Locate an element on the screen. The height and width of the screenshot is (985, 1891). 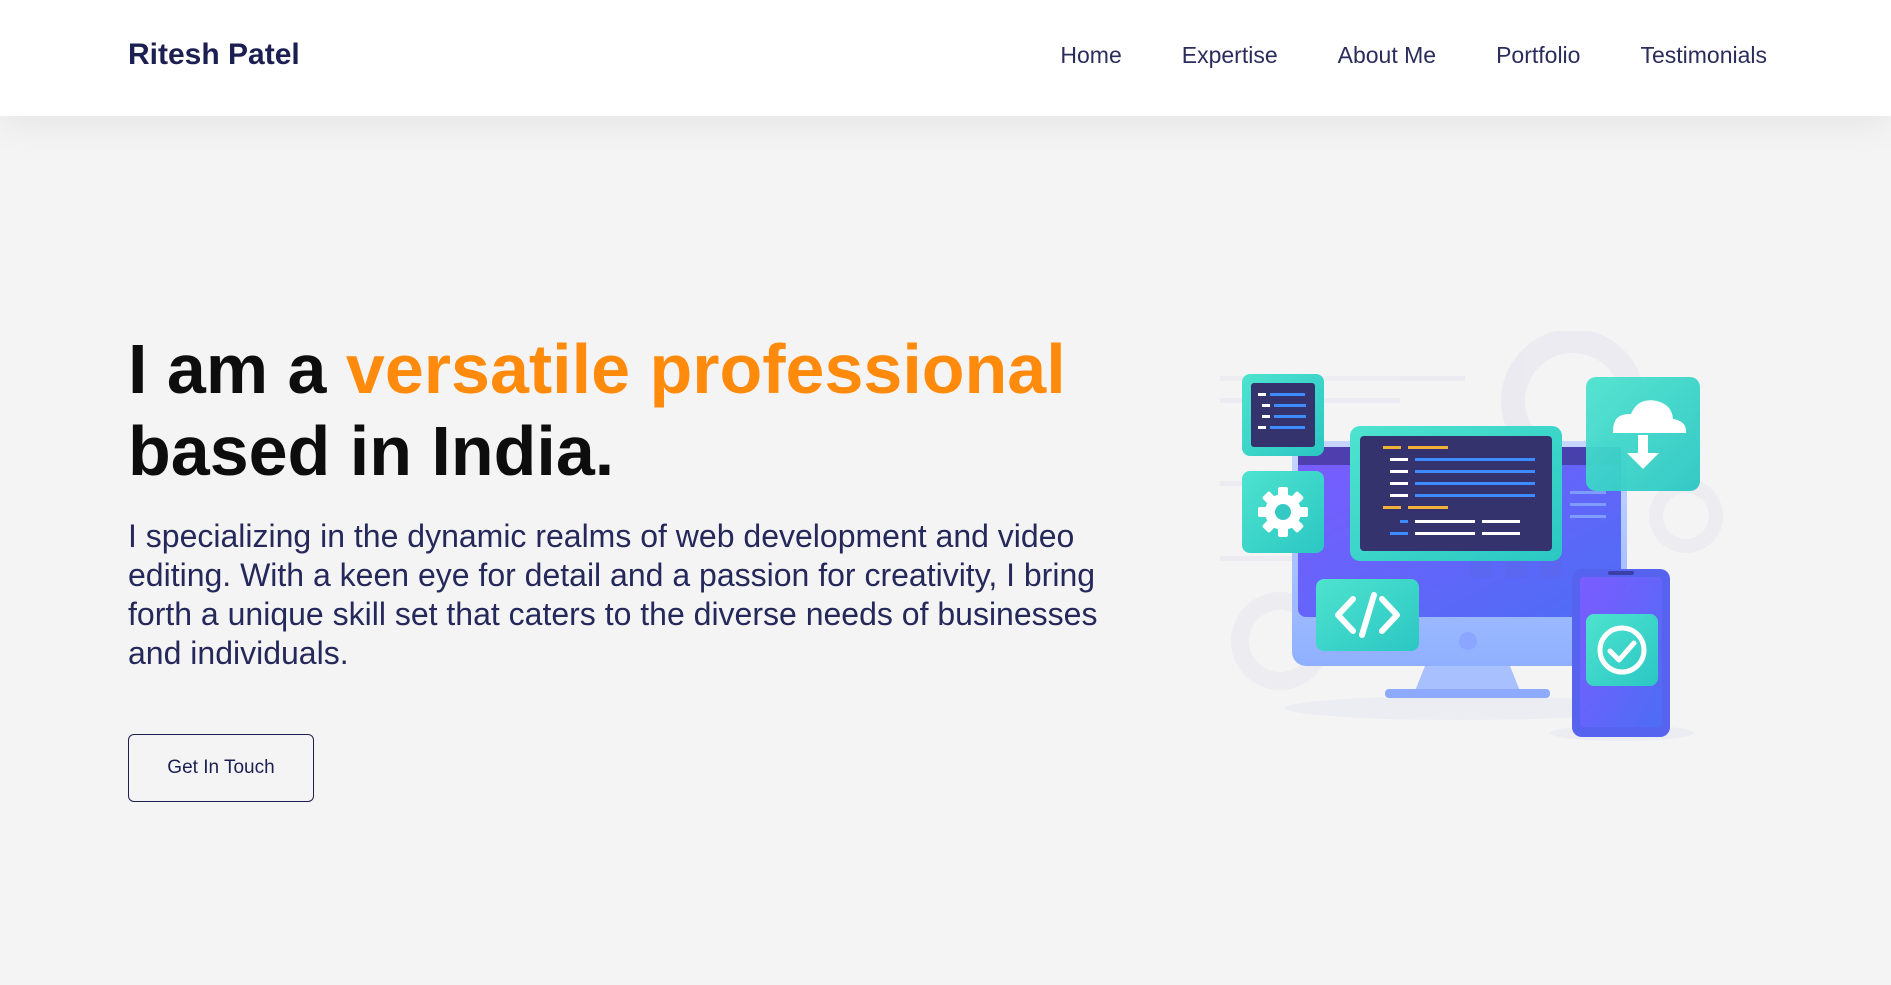
code-tag-icon is located at coordinates (1367, 615).